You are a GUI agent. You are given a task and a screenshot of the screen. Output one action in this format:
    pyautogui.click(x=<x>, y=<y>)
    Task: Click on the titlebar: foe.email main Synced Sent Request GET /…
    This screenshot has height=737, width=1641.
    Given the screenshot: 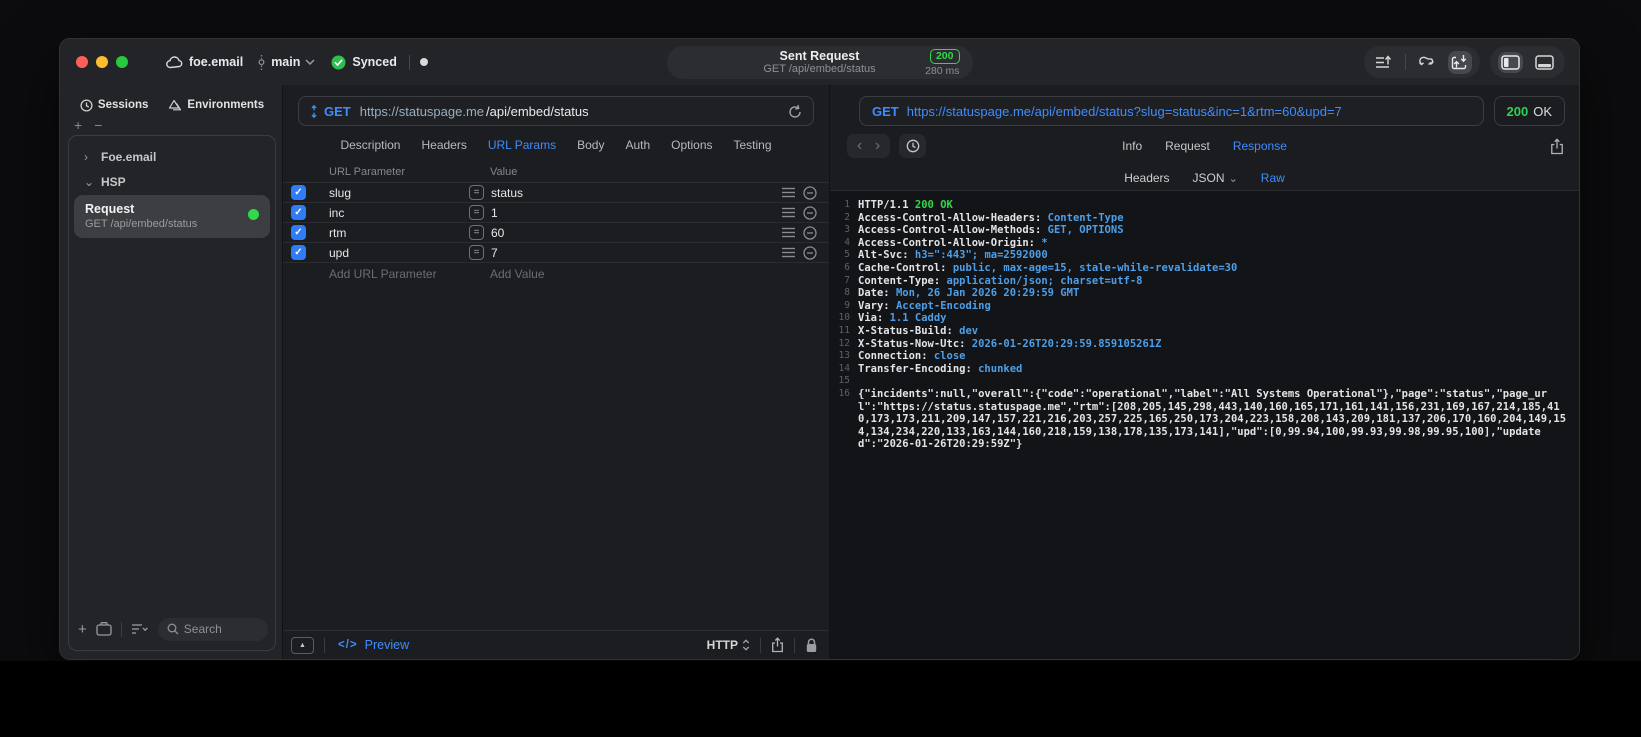 What is the action you would take?
    pyautogui.click(x=819, y=62)
    